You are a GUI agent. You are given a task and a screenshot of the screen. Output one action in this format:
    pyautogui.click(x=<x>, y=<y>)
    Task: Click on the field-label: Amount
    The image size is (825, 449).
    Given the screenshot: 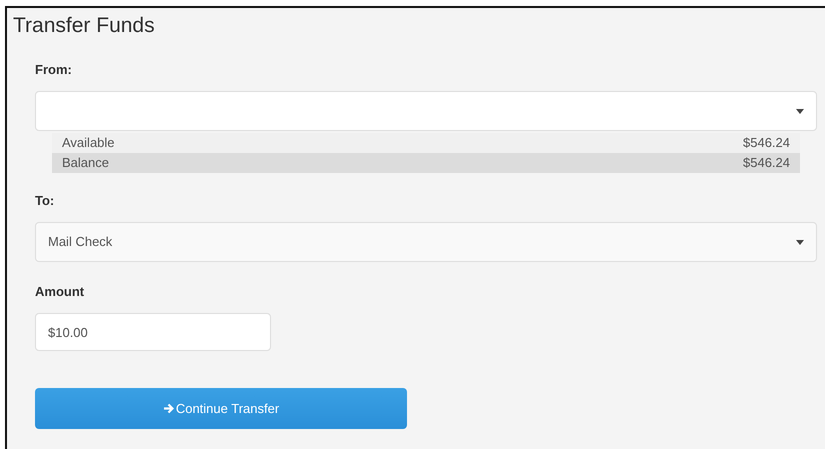 What is the action you would take?
    pyautogui.click(x=59, y=292)
    